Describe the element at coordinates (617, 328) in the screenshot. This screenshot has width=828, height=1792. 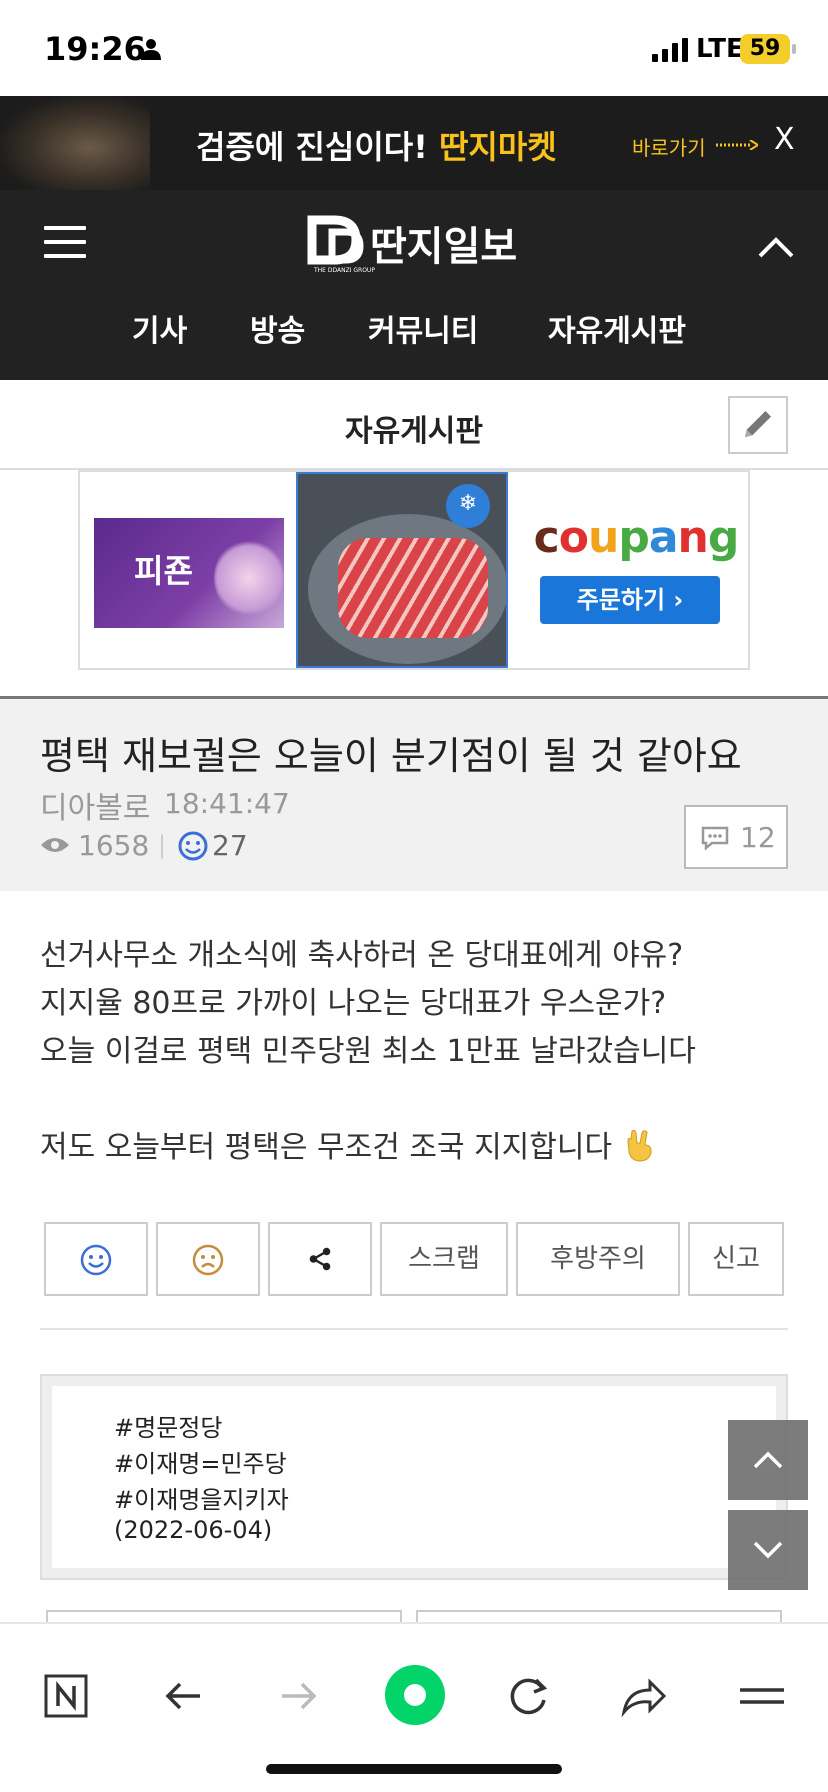
I see `nav-item-free-board: 자유게시판` at that location.